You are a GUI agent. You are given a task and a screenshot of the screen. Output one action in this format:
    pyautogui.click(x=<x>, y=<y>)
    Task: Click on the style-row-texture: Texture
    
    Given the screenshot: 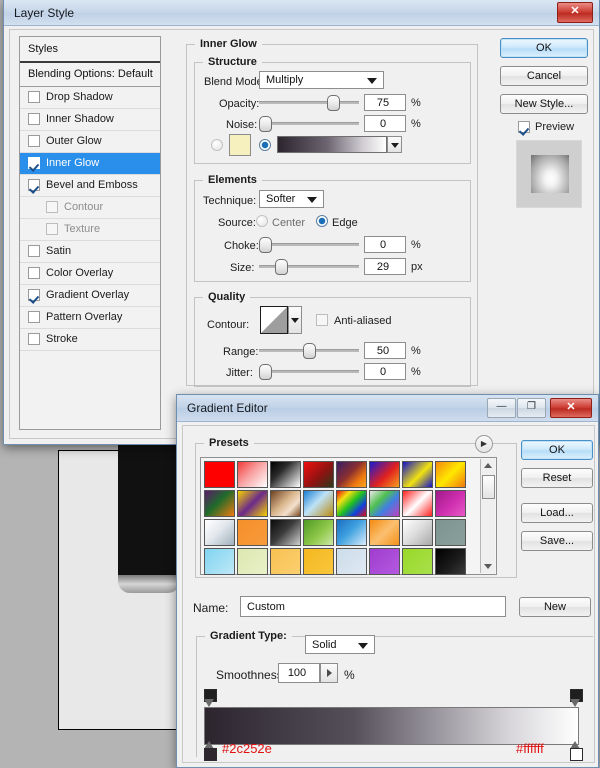 What is the action you would take?
    pyautogui.click(x=90, y=230)
    